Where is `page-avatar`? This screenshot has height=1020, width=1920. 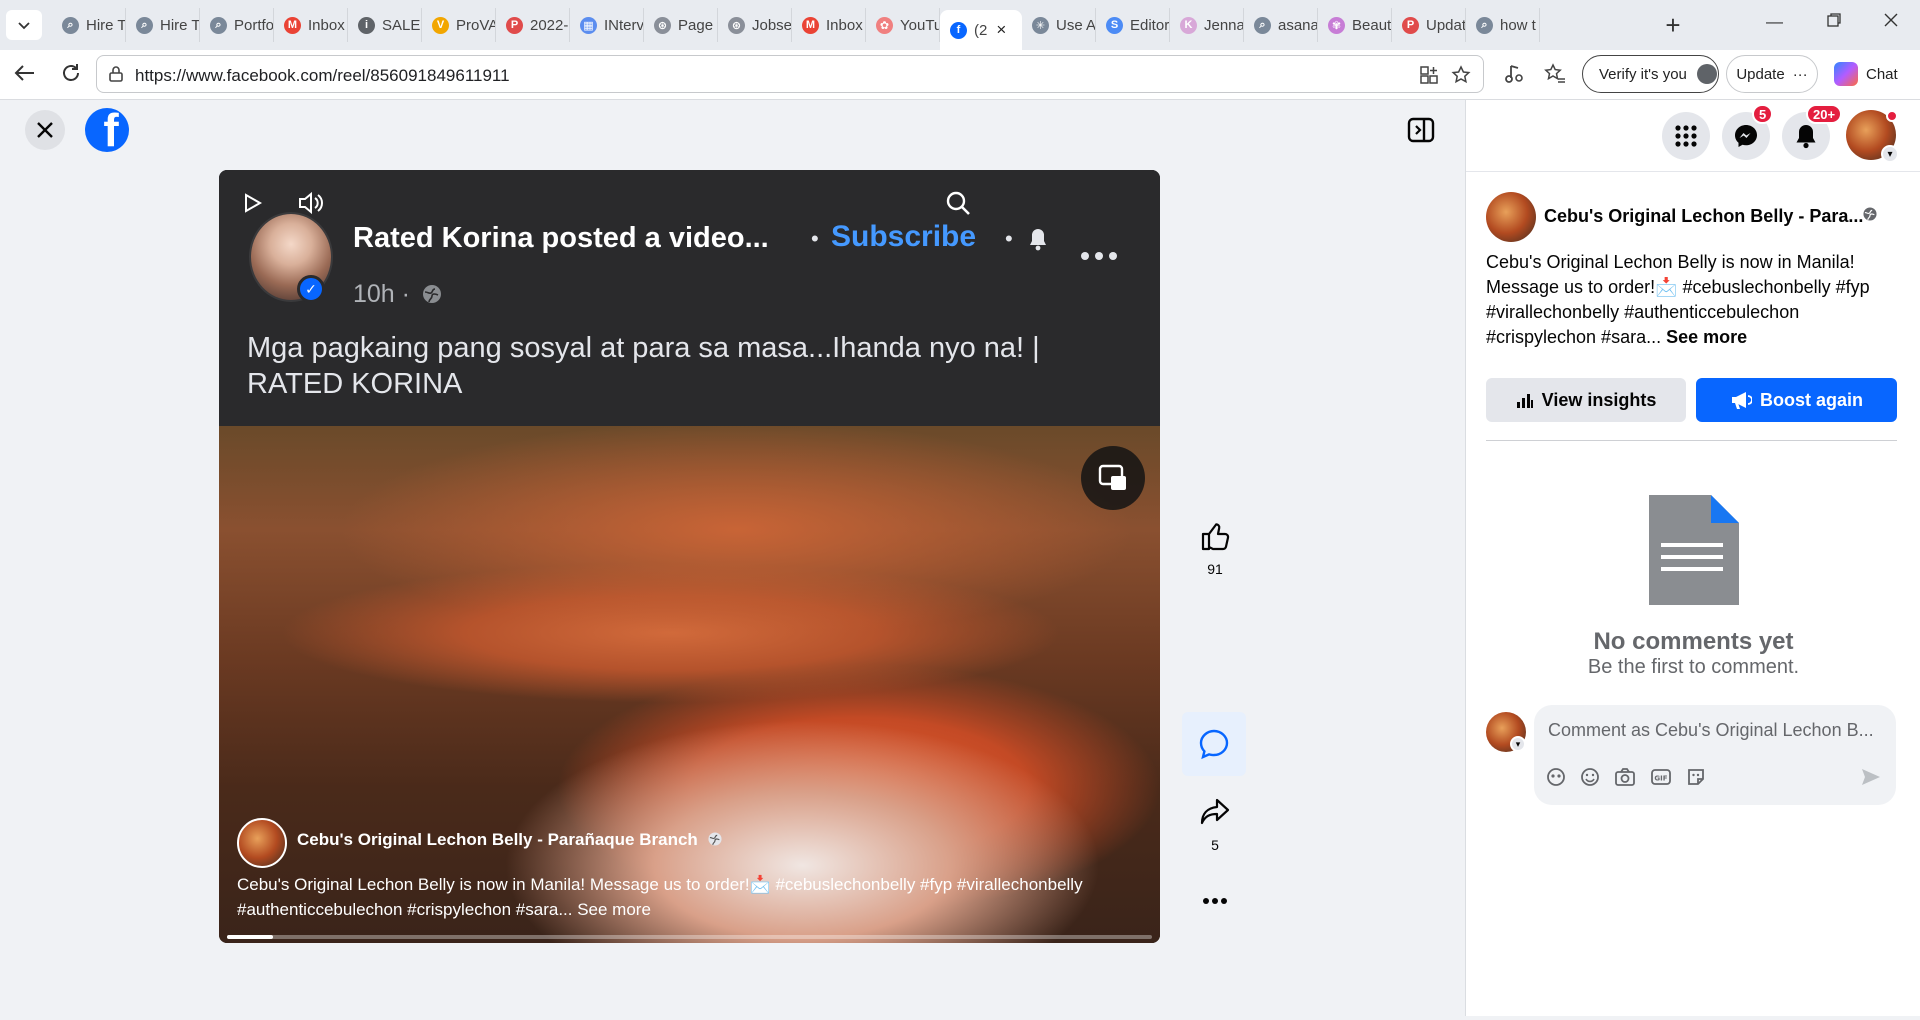 page-avatar is located at coordinates (262, 843).